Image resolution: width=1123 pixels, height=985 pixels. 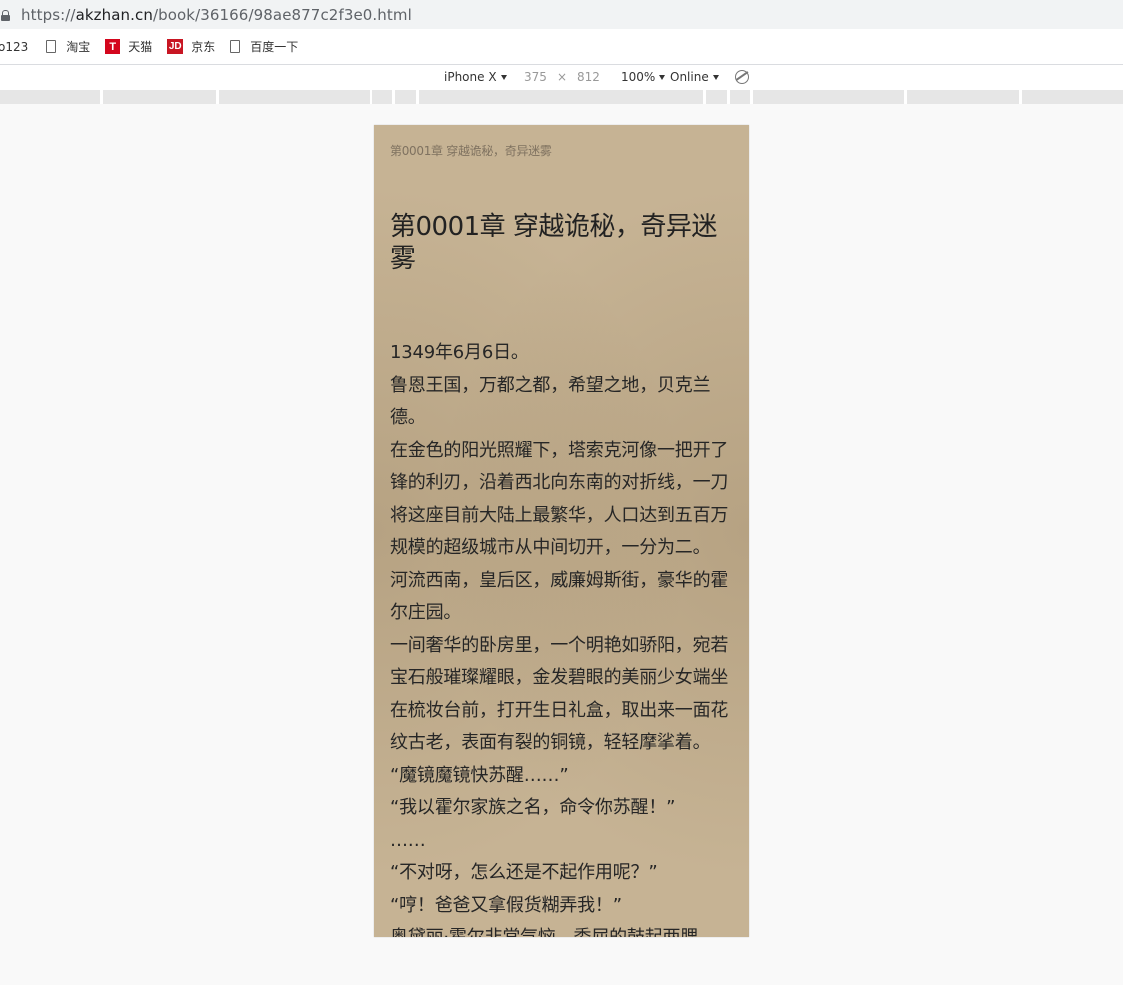 I want to click on network-throttle-select: Online, so click(x=694, y=77).